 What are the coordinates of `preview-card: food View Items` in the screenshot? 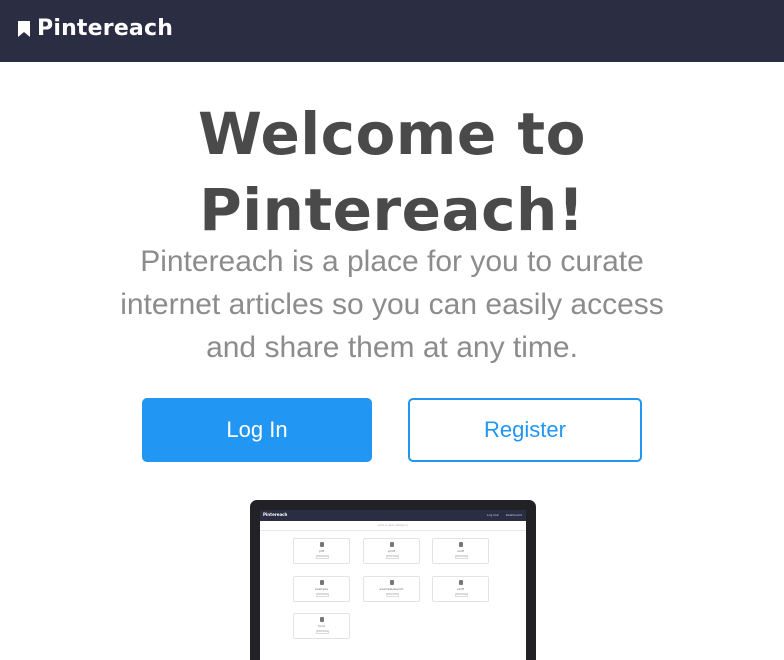 It's located at (321, 626).